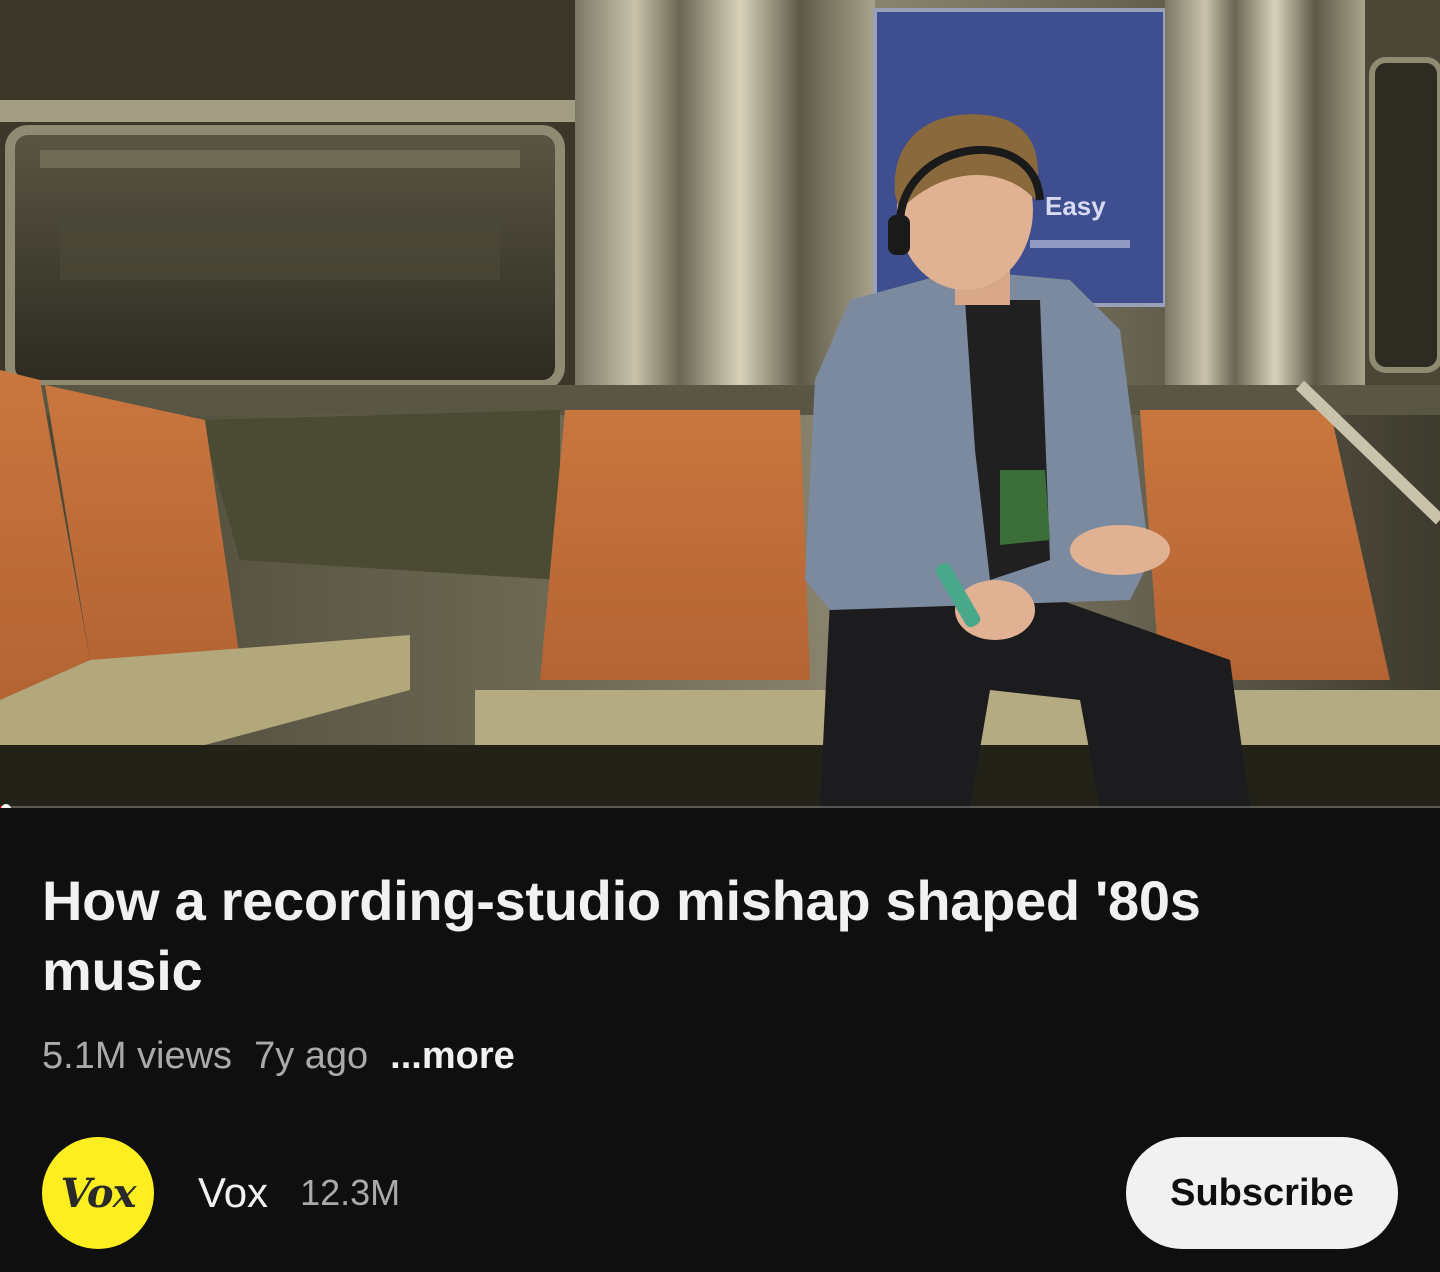  What do you see at coordinates (452, 1056) in the screenshot?
I see `more-button: ...more` at bounding box center [452, 1056].